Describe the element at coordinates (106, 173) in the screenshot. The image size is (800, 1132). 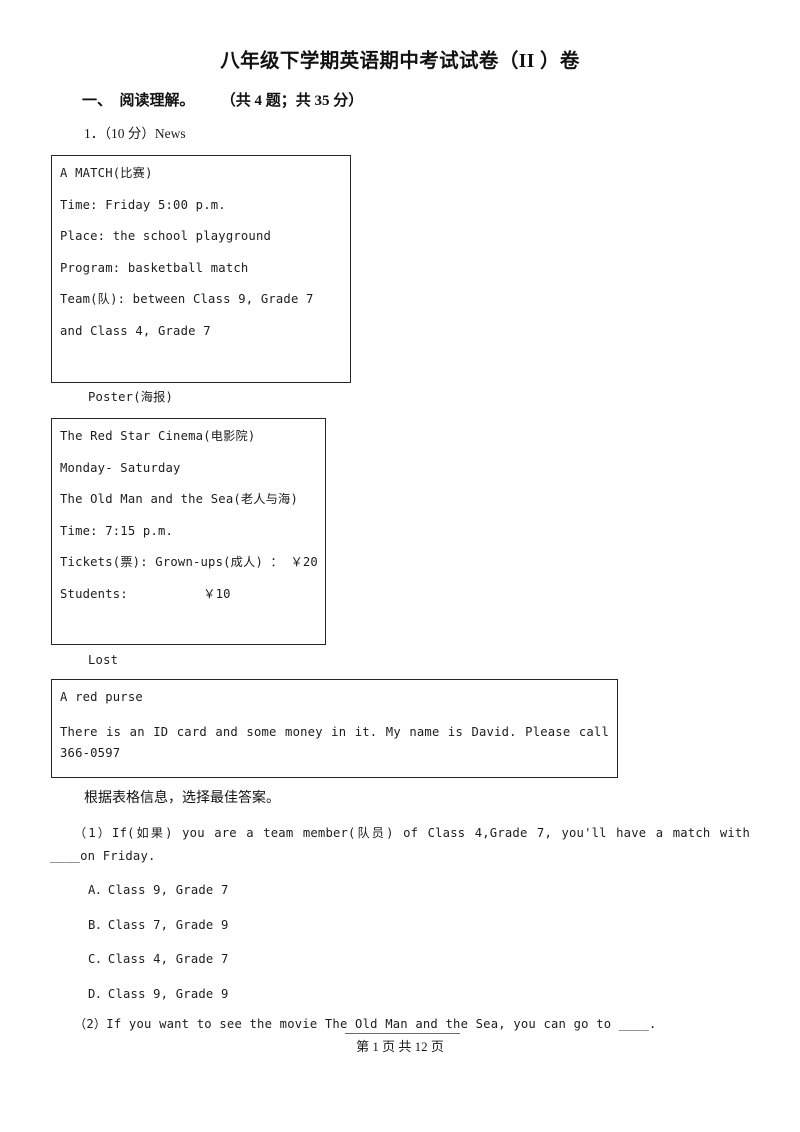
I see `match-line-title: A MATCH(比赛)` at that location.